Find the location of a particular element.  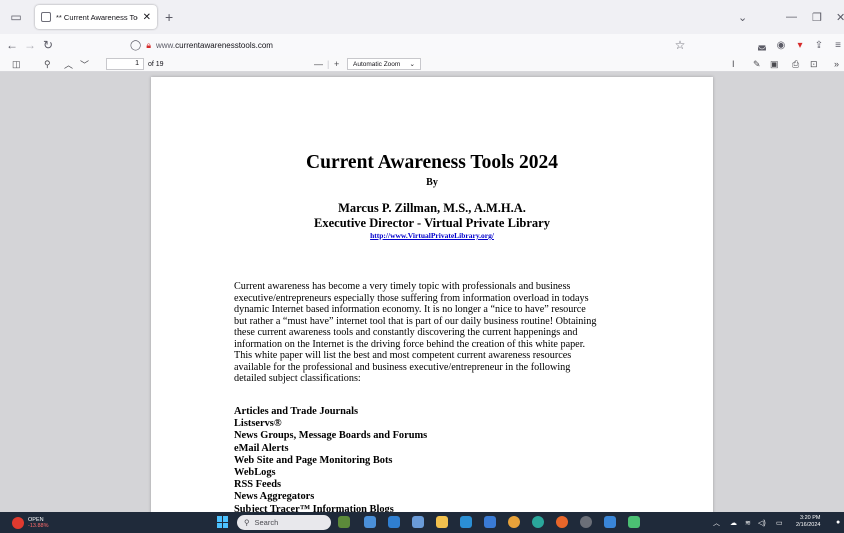

widget-icon is located at coordinates (344, 522).